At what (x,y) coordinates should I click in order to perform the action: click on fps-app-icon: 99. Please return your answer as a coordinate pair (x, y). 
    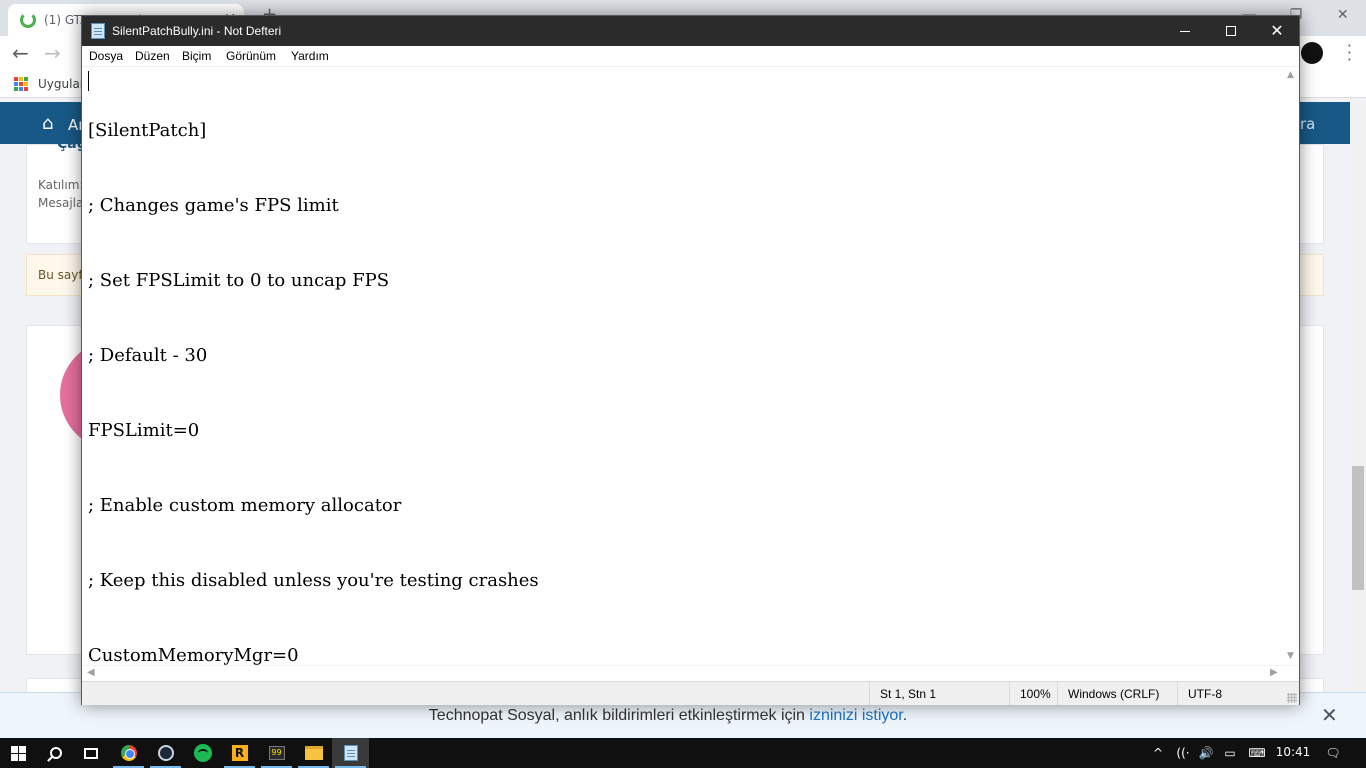
    Looking at the image, I should click on (276, 753).